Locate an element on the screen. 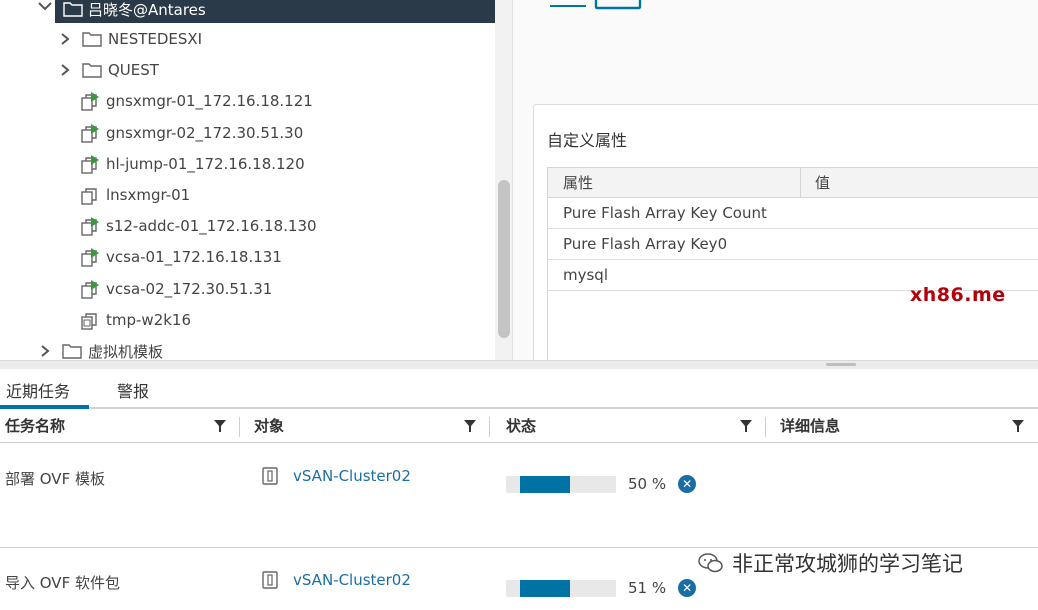  splitter-grip is located at coordinates (841, 364).